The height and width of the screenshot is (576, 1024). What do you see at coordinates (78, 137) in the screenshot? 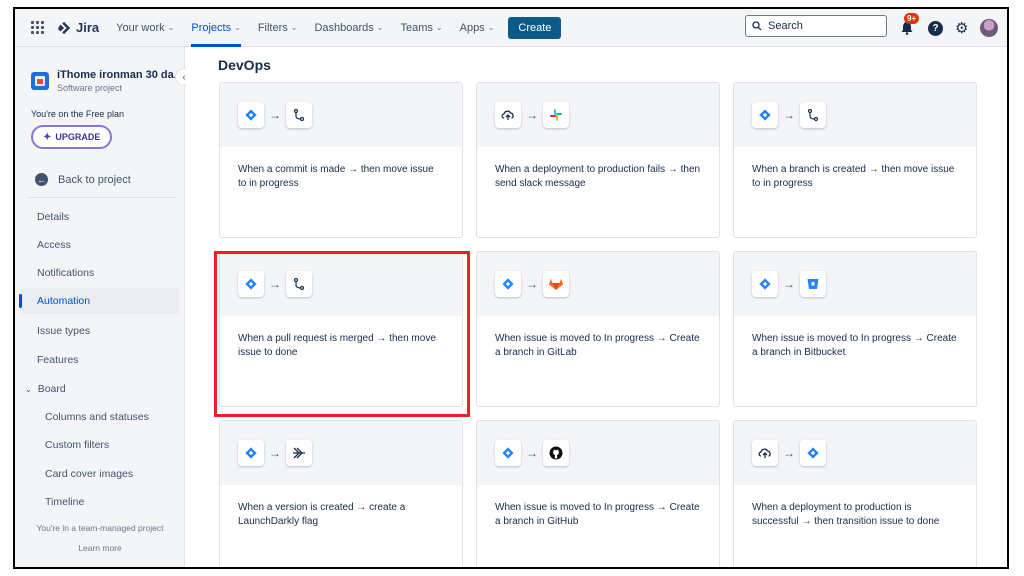
I see `upgrade-label: UPGRADE` at bounding box center [78, 137].